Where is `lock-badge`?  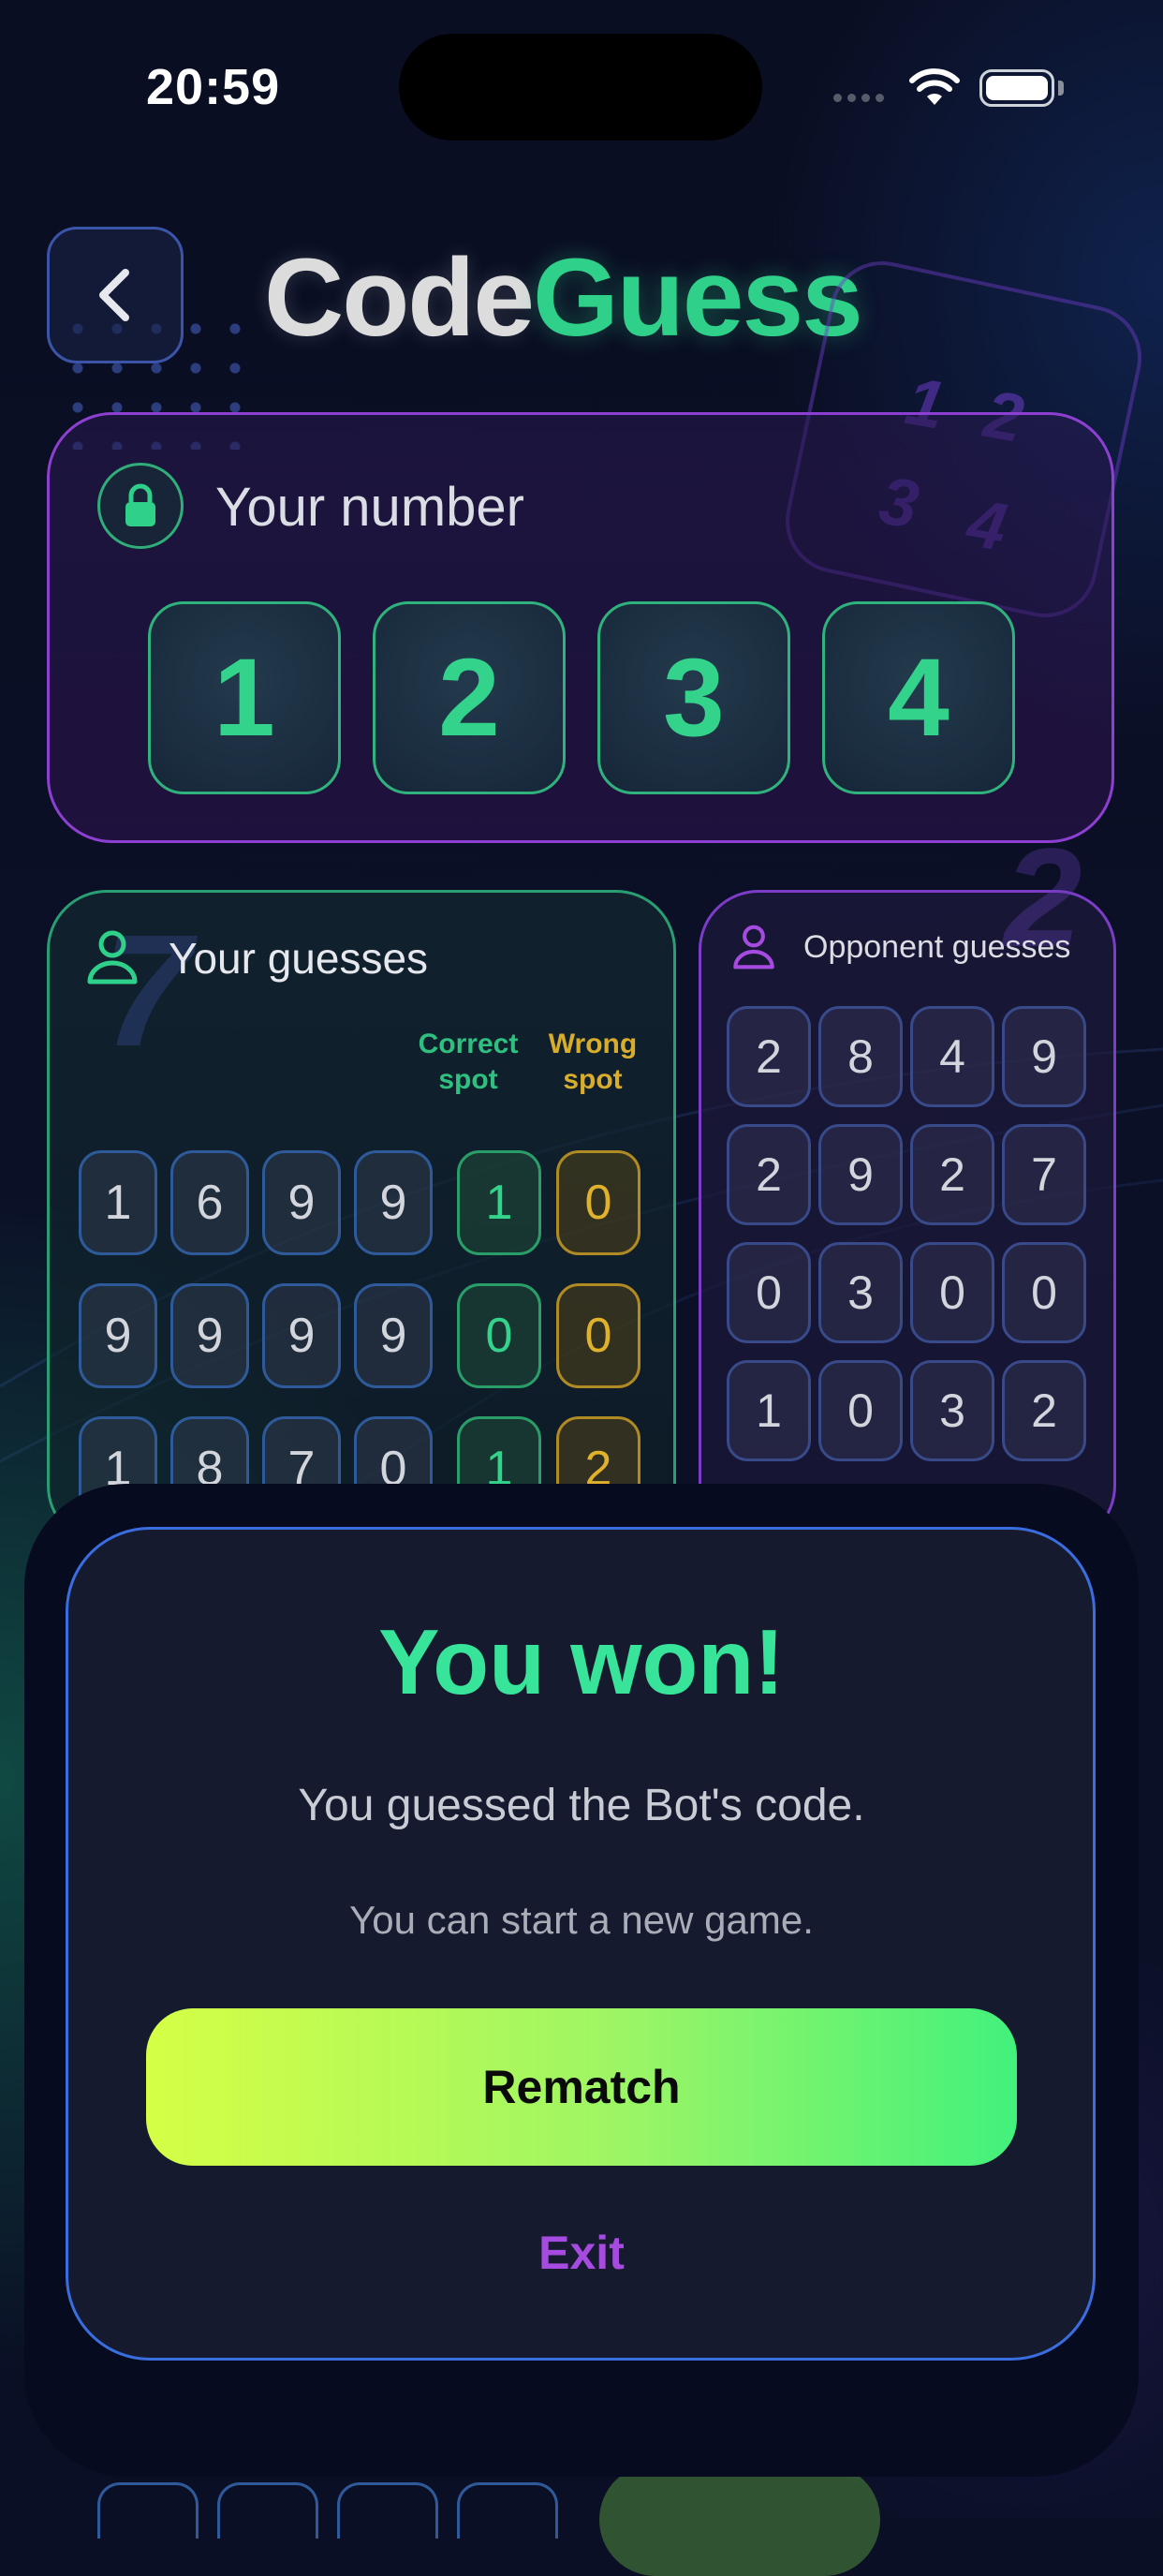 lock-badge is located at coordinates (141, 506).